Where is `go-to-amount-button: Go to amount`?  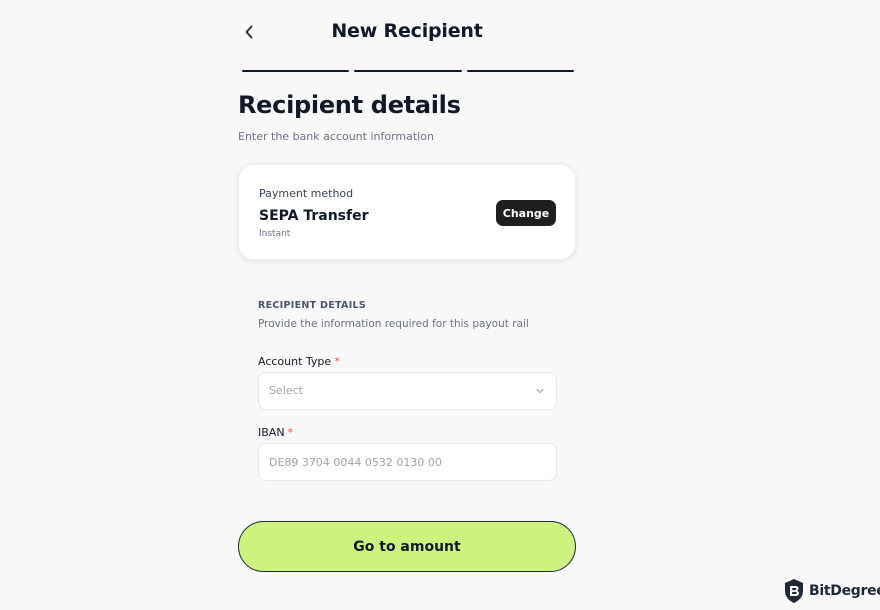
go-to-amount-button: Go to amount is located at coordinates (407, 546).